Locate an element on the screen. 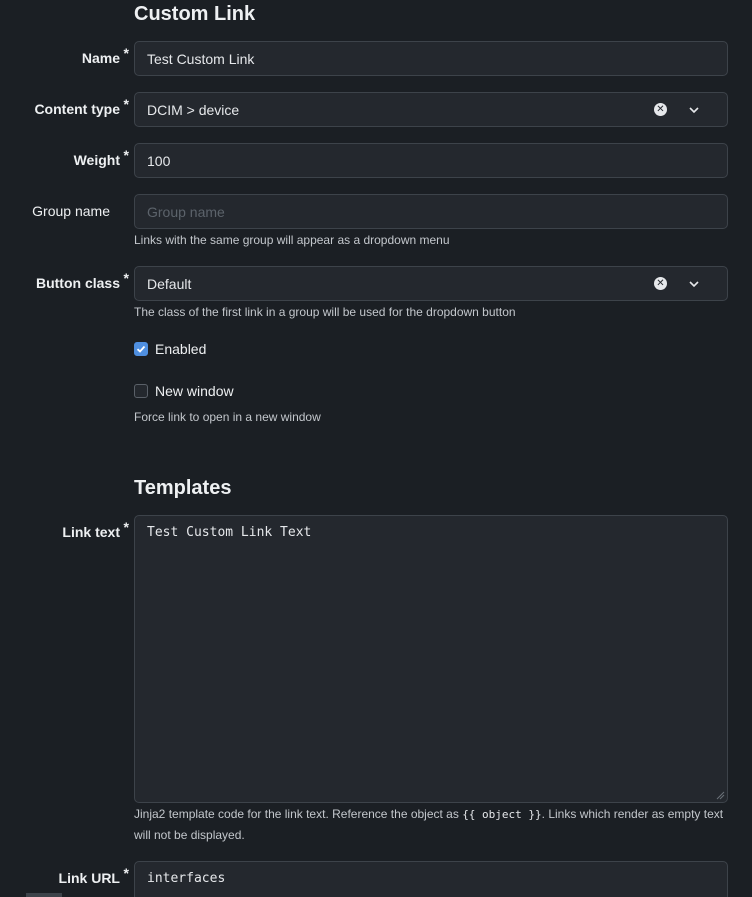 This screenshot has width=752, height=897. link-url-label-text: Link URL is located at coordinates (89, 878).